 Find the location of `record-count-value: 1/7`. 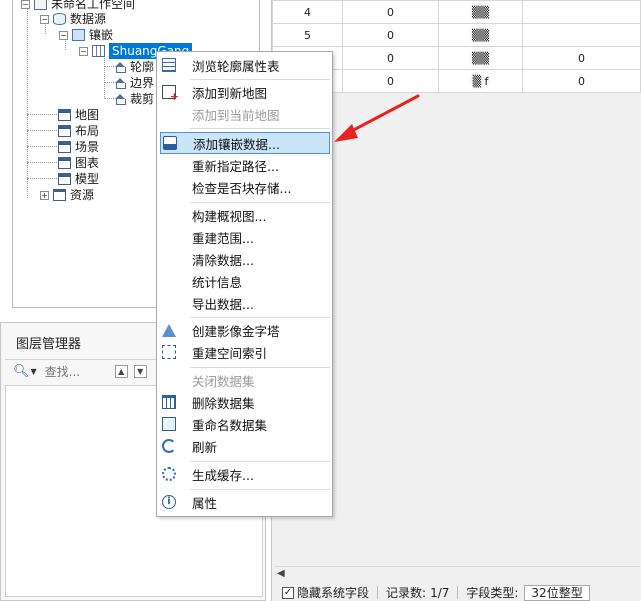

record-count-value: 1/7 is located at coordinates (440, 592).